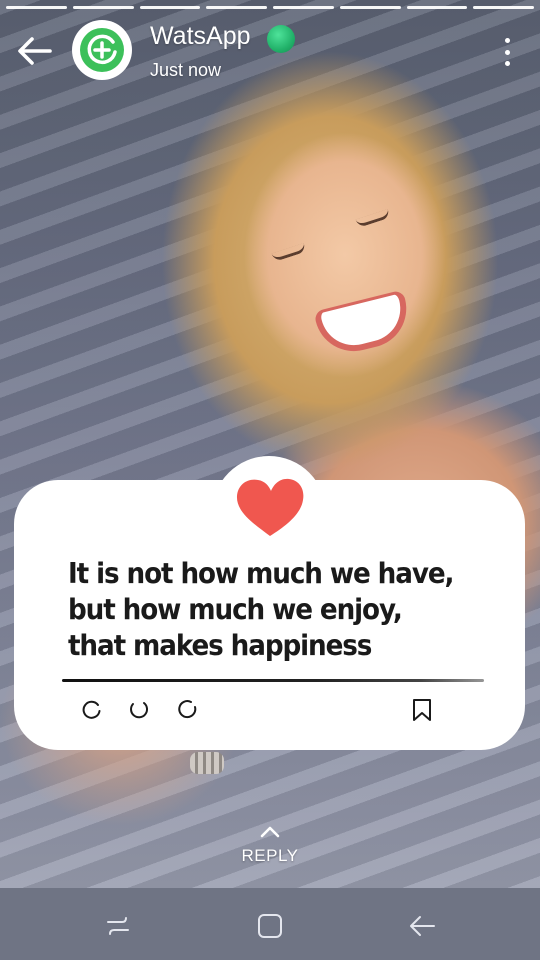 The image size is (540, 960). I want to click on quote-line: but how much we enjoy,, so click(235, 609).